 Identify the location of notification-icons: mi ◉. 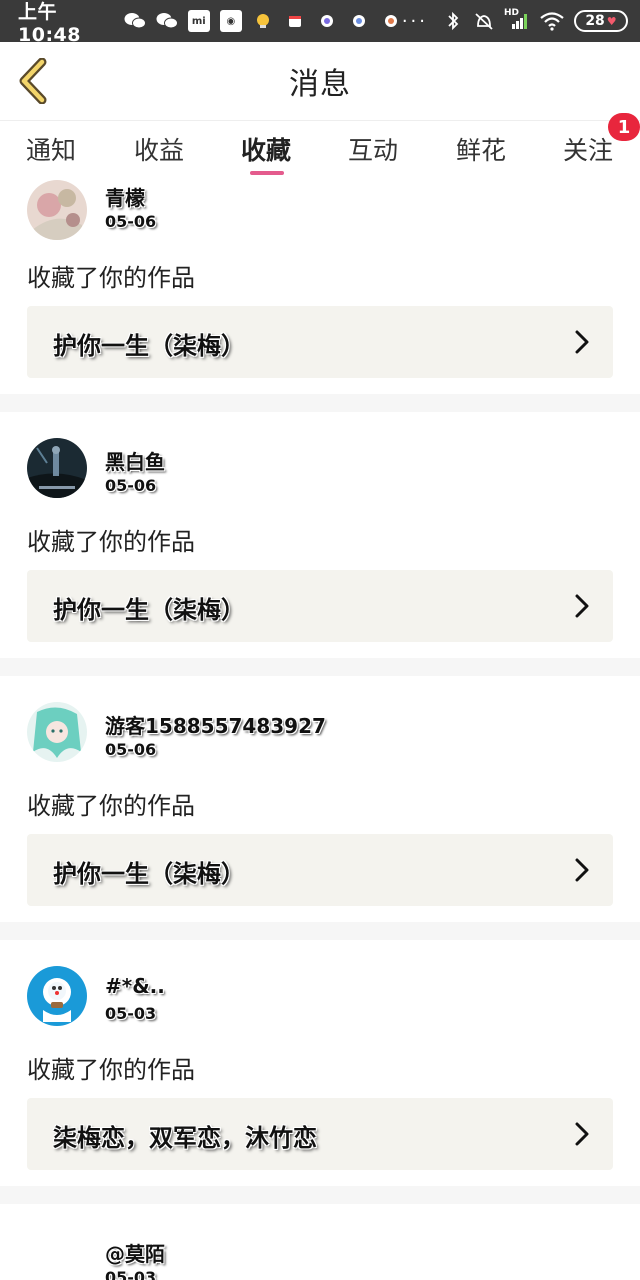
(263, 21).